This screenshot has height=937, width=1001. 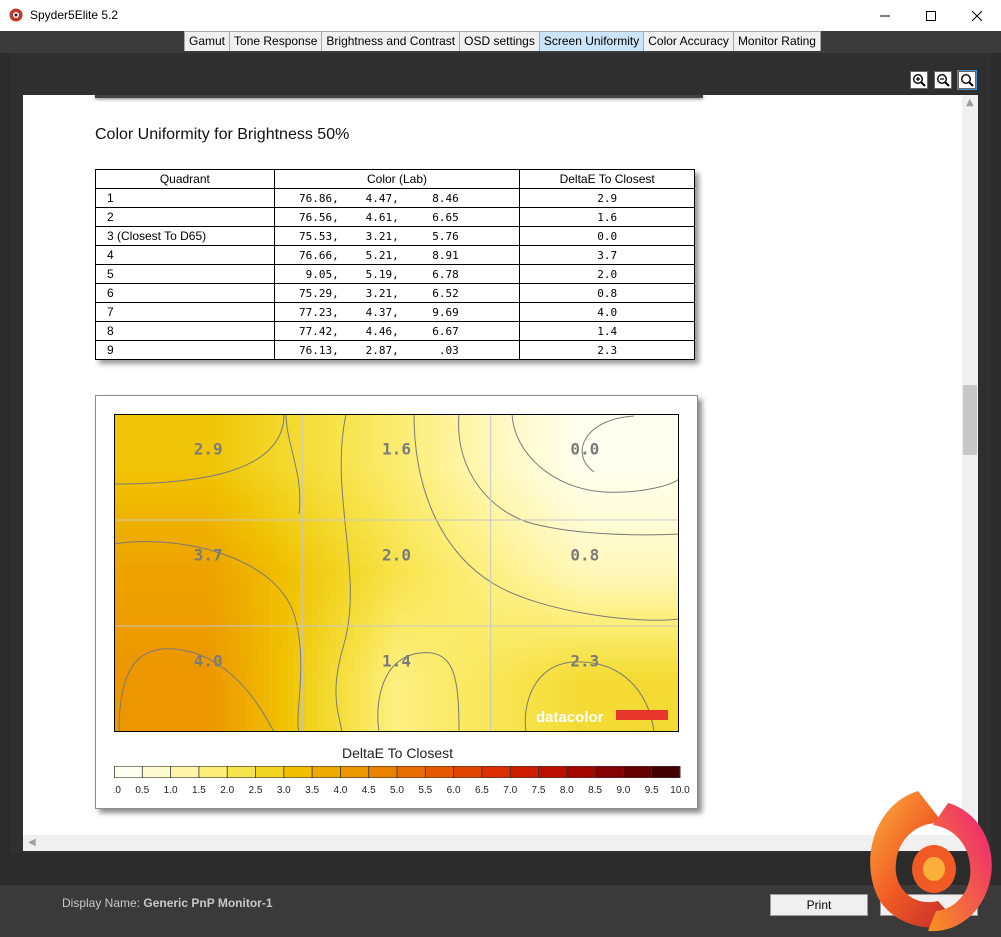 What do you see at coordinates (276, 41) in the screenshot?
I see `tab-tone-response: Tone Response` at bounding box center [276, 41].